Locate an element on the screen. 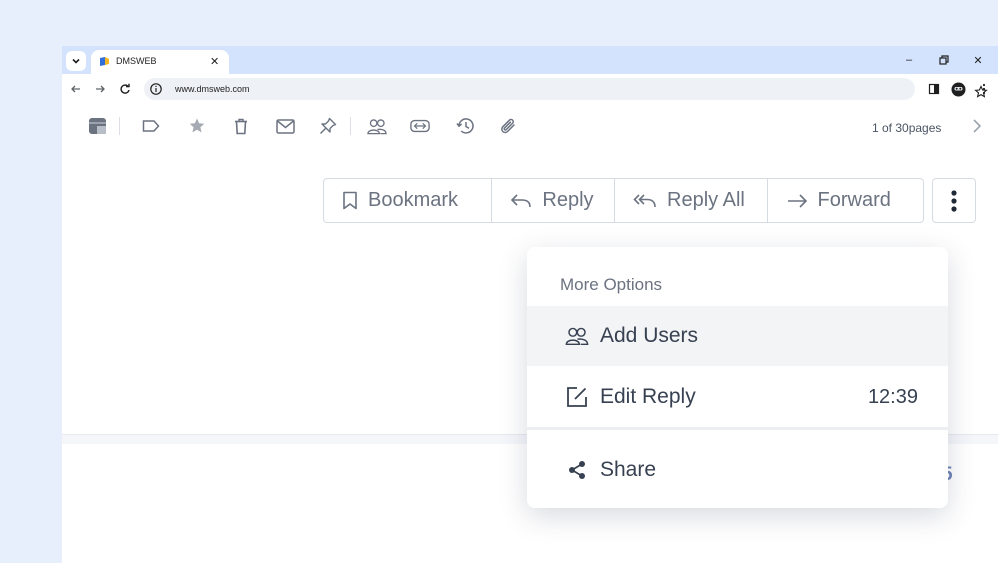 Image resolution: width=998 pixels, height=563 pixels. side-panel-icon is located at coordinates (934, 89).